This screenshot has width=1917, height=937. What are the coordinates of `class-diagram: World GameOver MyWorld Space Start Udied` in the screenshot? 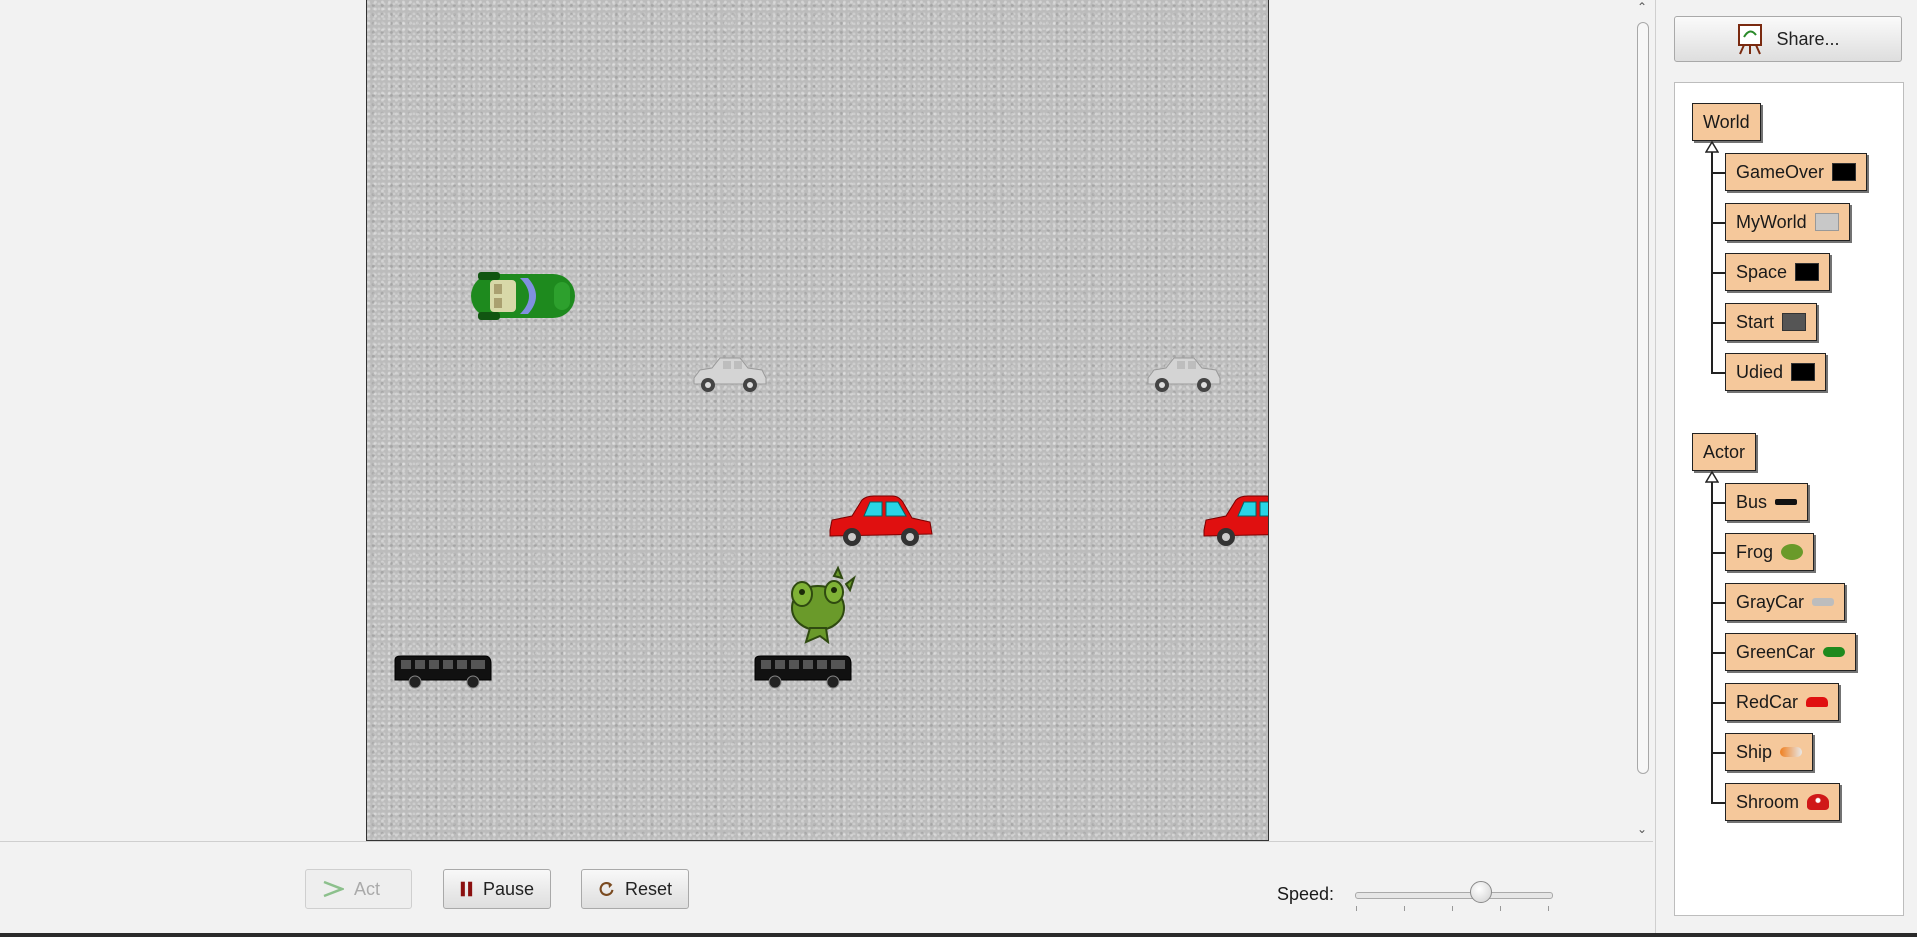 It's located at (1789, 499).